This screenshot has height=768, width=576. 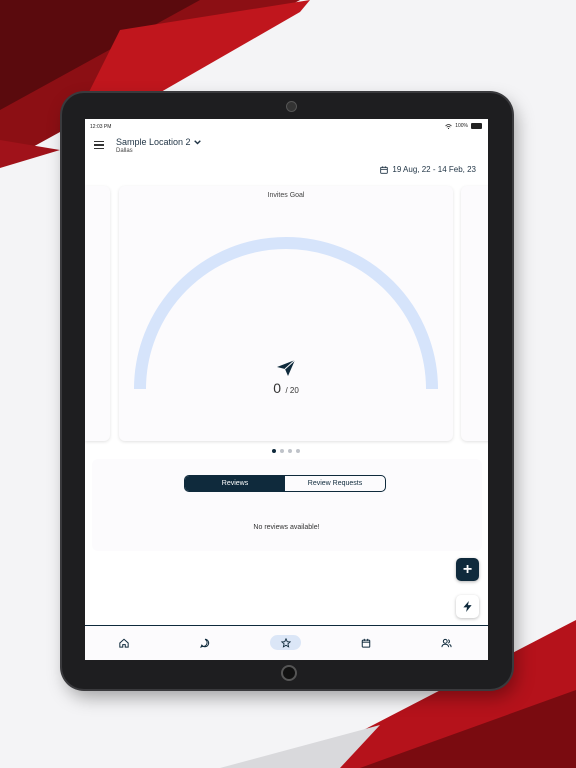 I want to click on battery-icon, so click(x=476, y=126).